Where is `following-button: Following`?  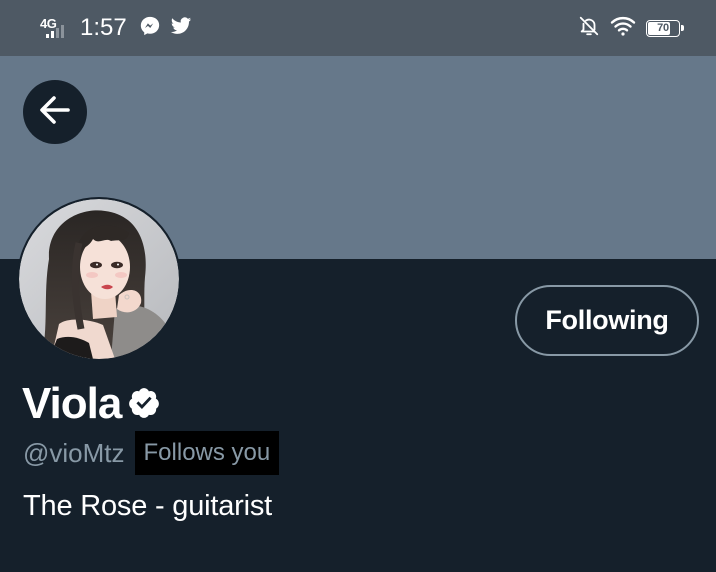 following-button: Following is located at coordinates (607, 320).